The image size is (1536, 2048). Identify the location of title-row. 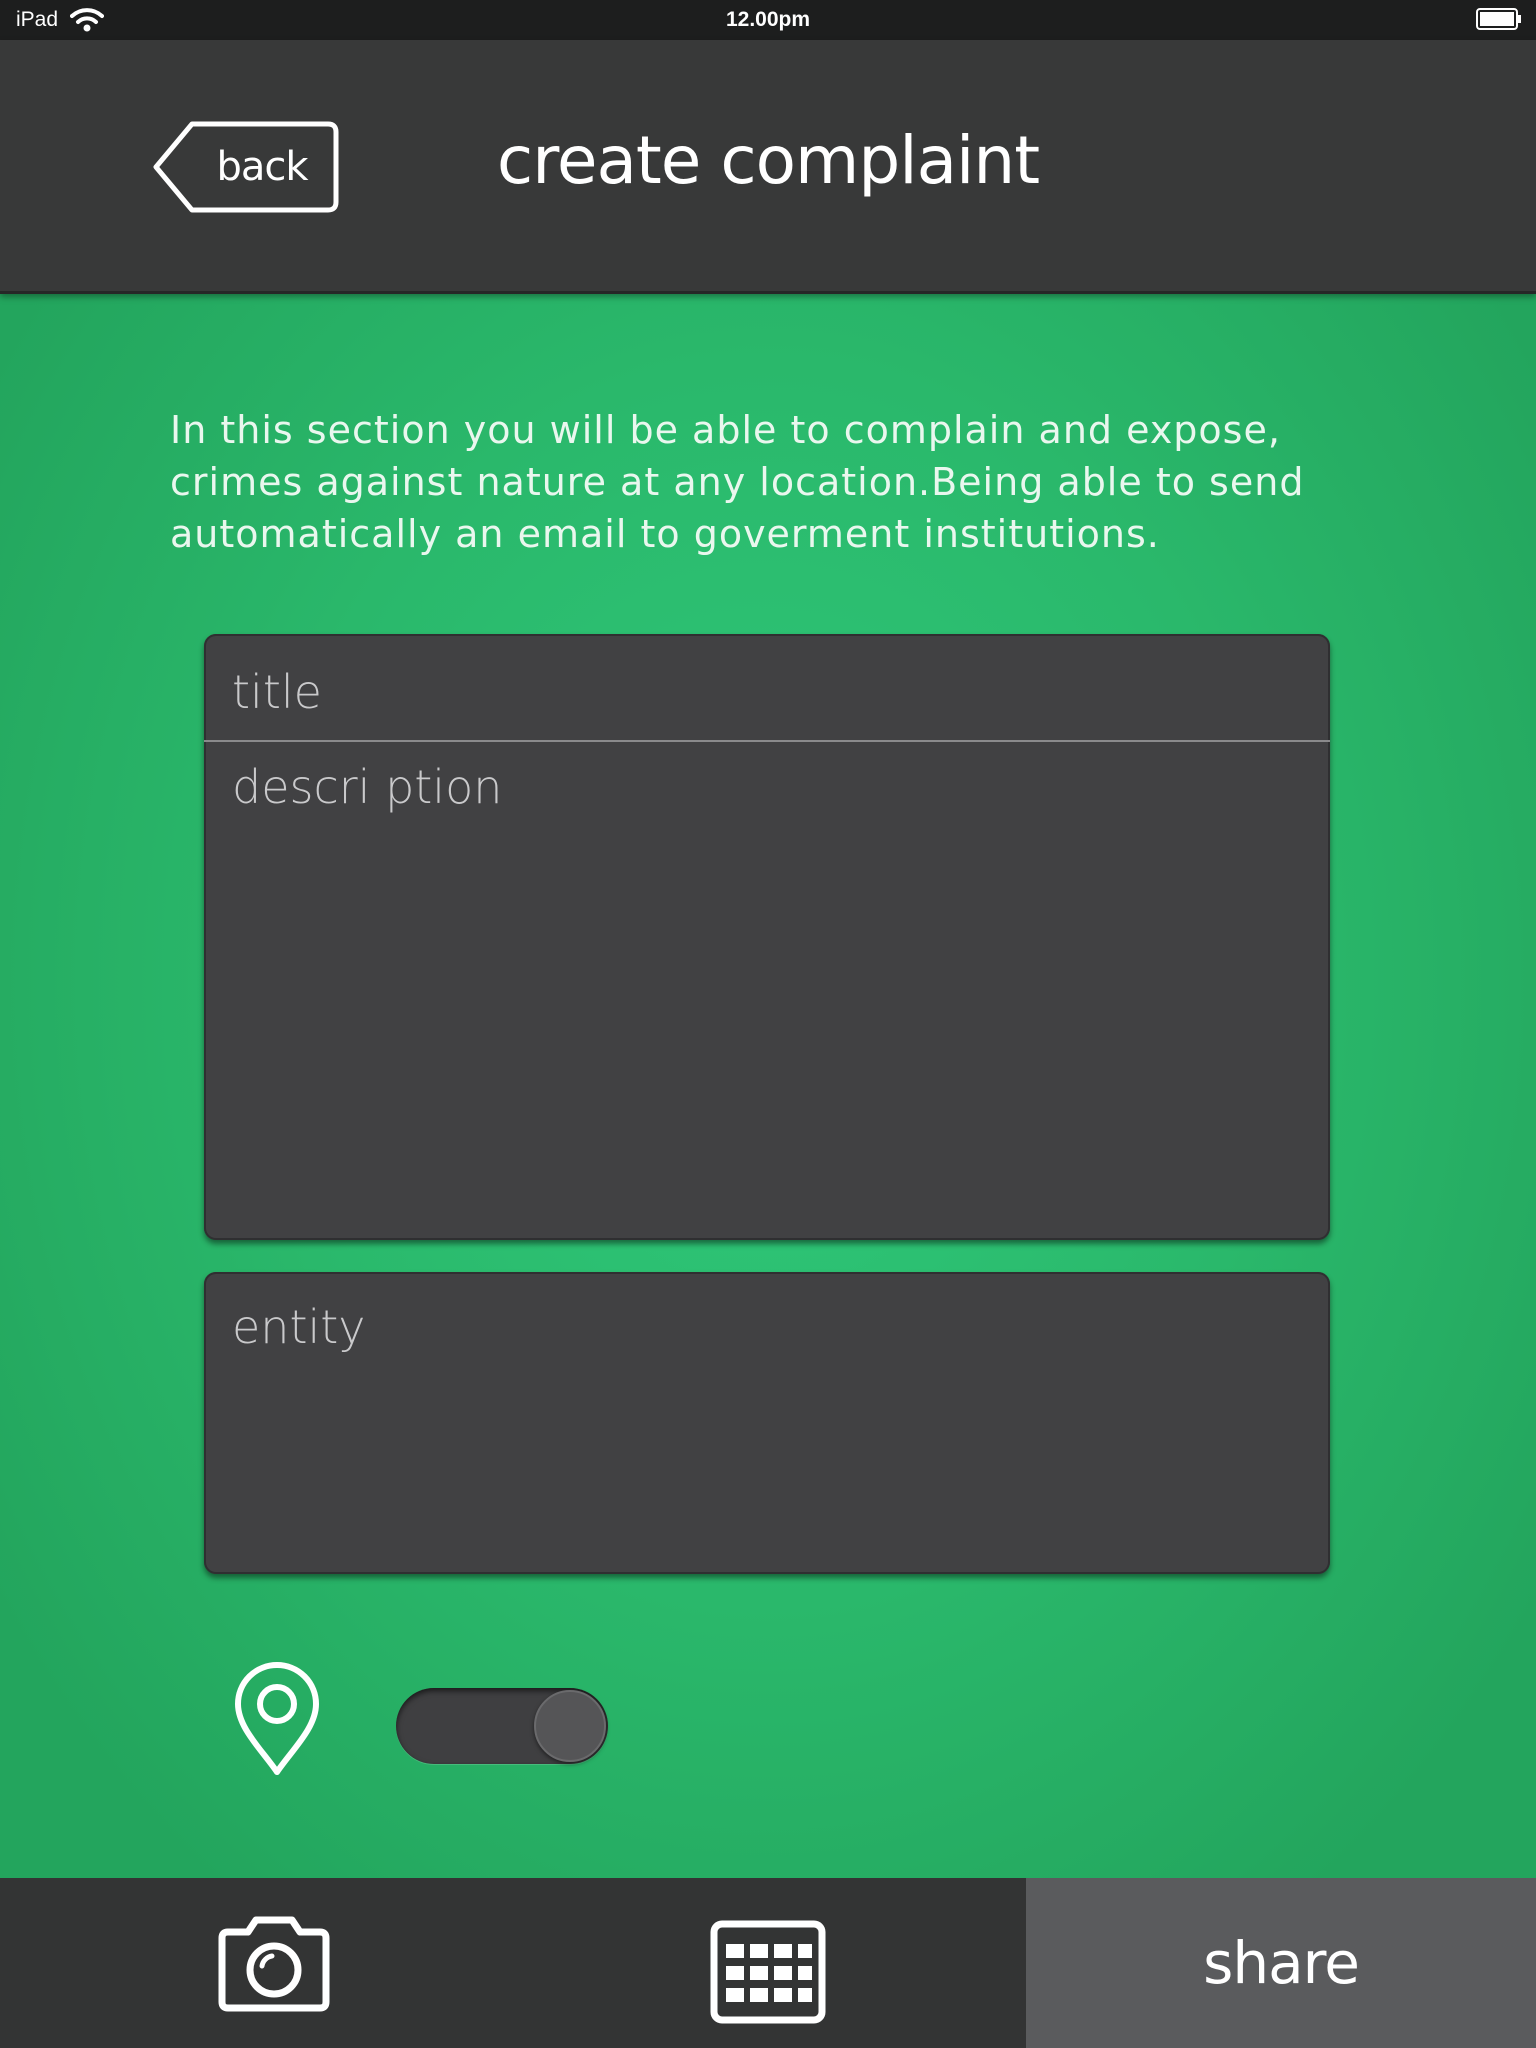
(767, 688).